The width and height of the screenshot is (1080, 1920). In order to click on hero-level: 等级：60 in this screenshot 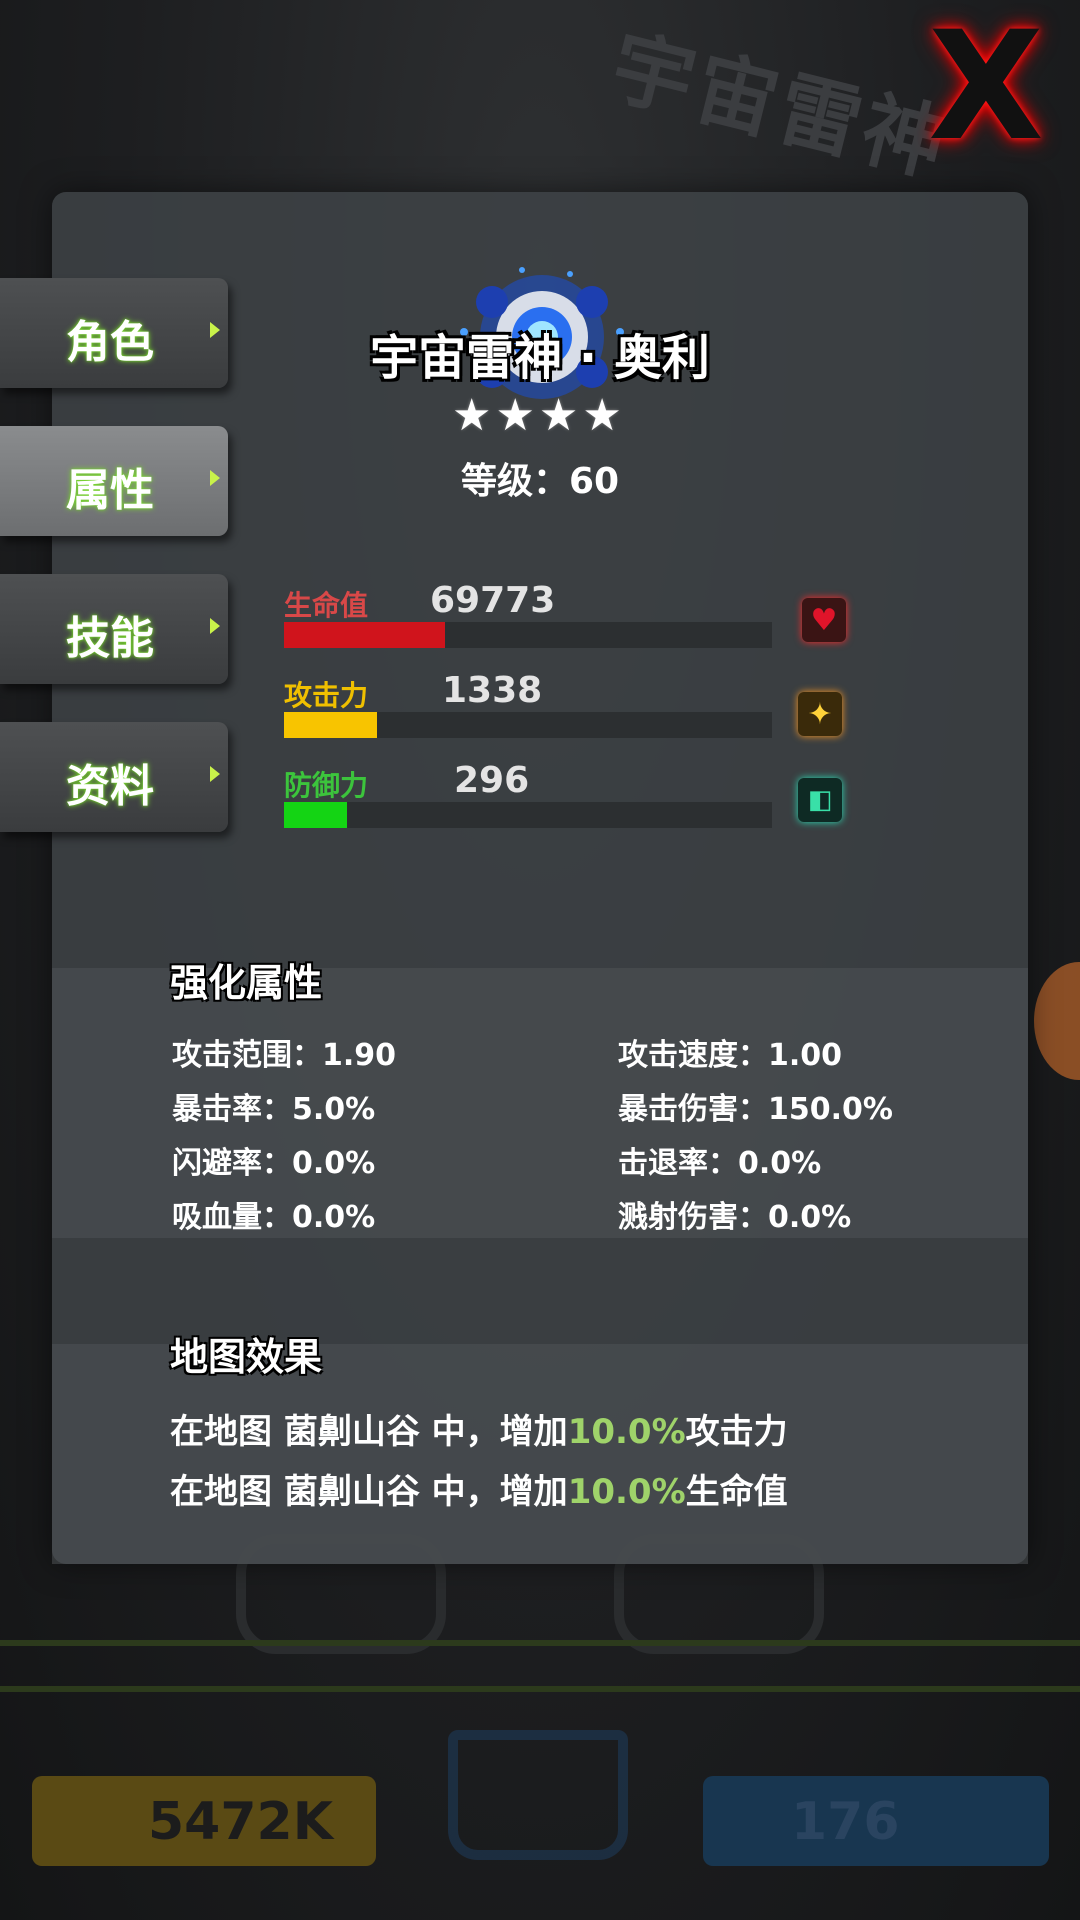, I will do `click(540, 481)`.